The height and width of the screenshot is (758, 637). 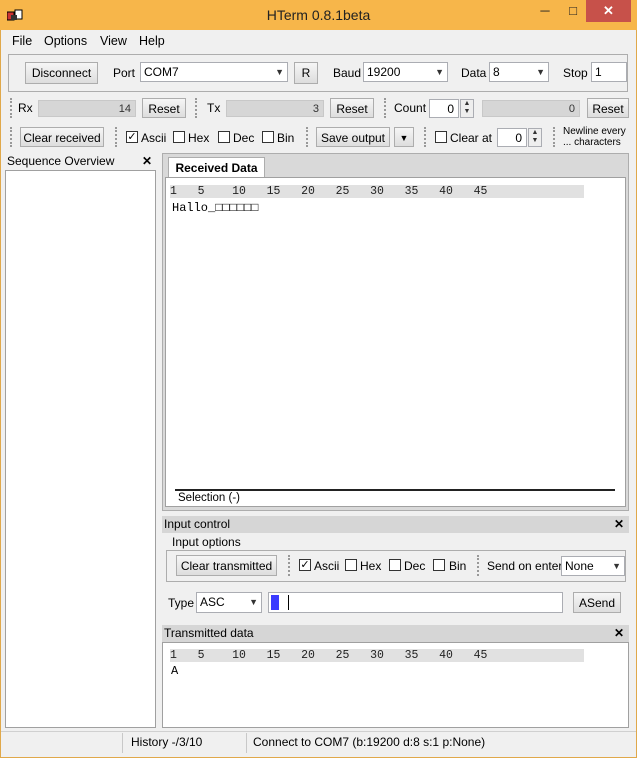 What do you see at coordinates (327, 566) in the screenshot?
I see `input-ascii-label: Ascii` at bounding box center [327, 566].